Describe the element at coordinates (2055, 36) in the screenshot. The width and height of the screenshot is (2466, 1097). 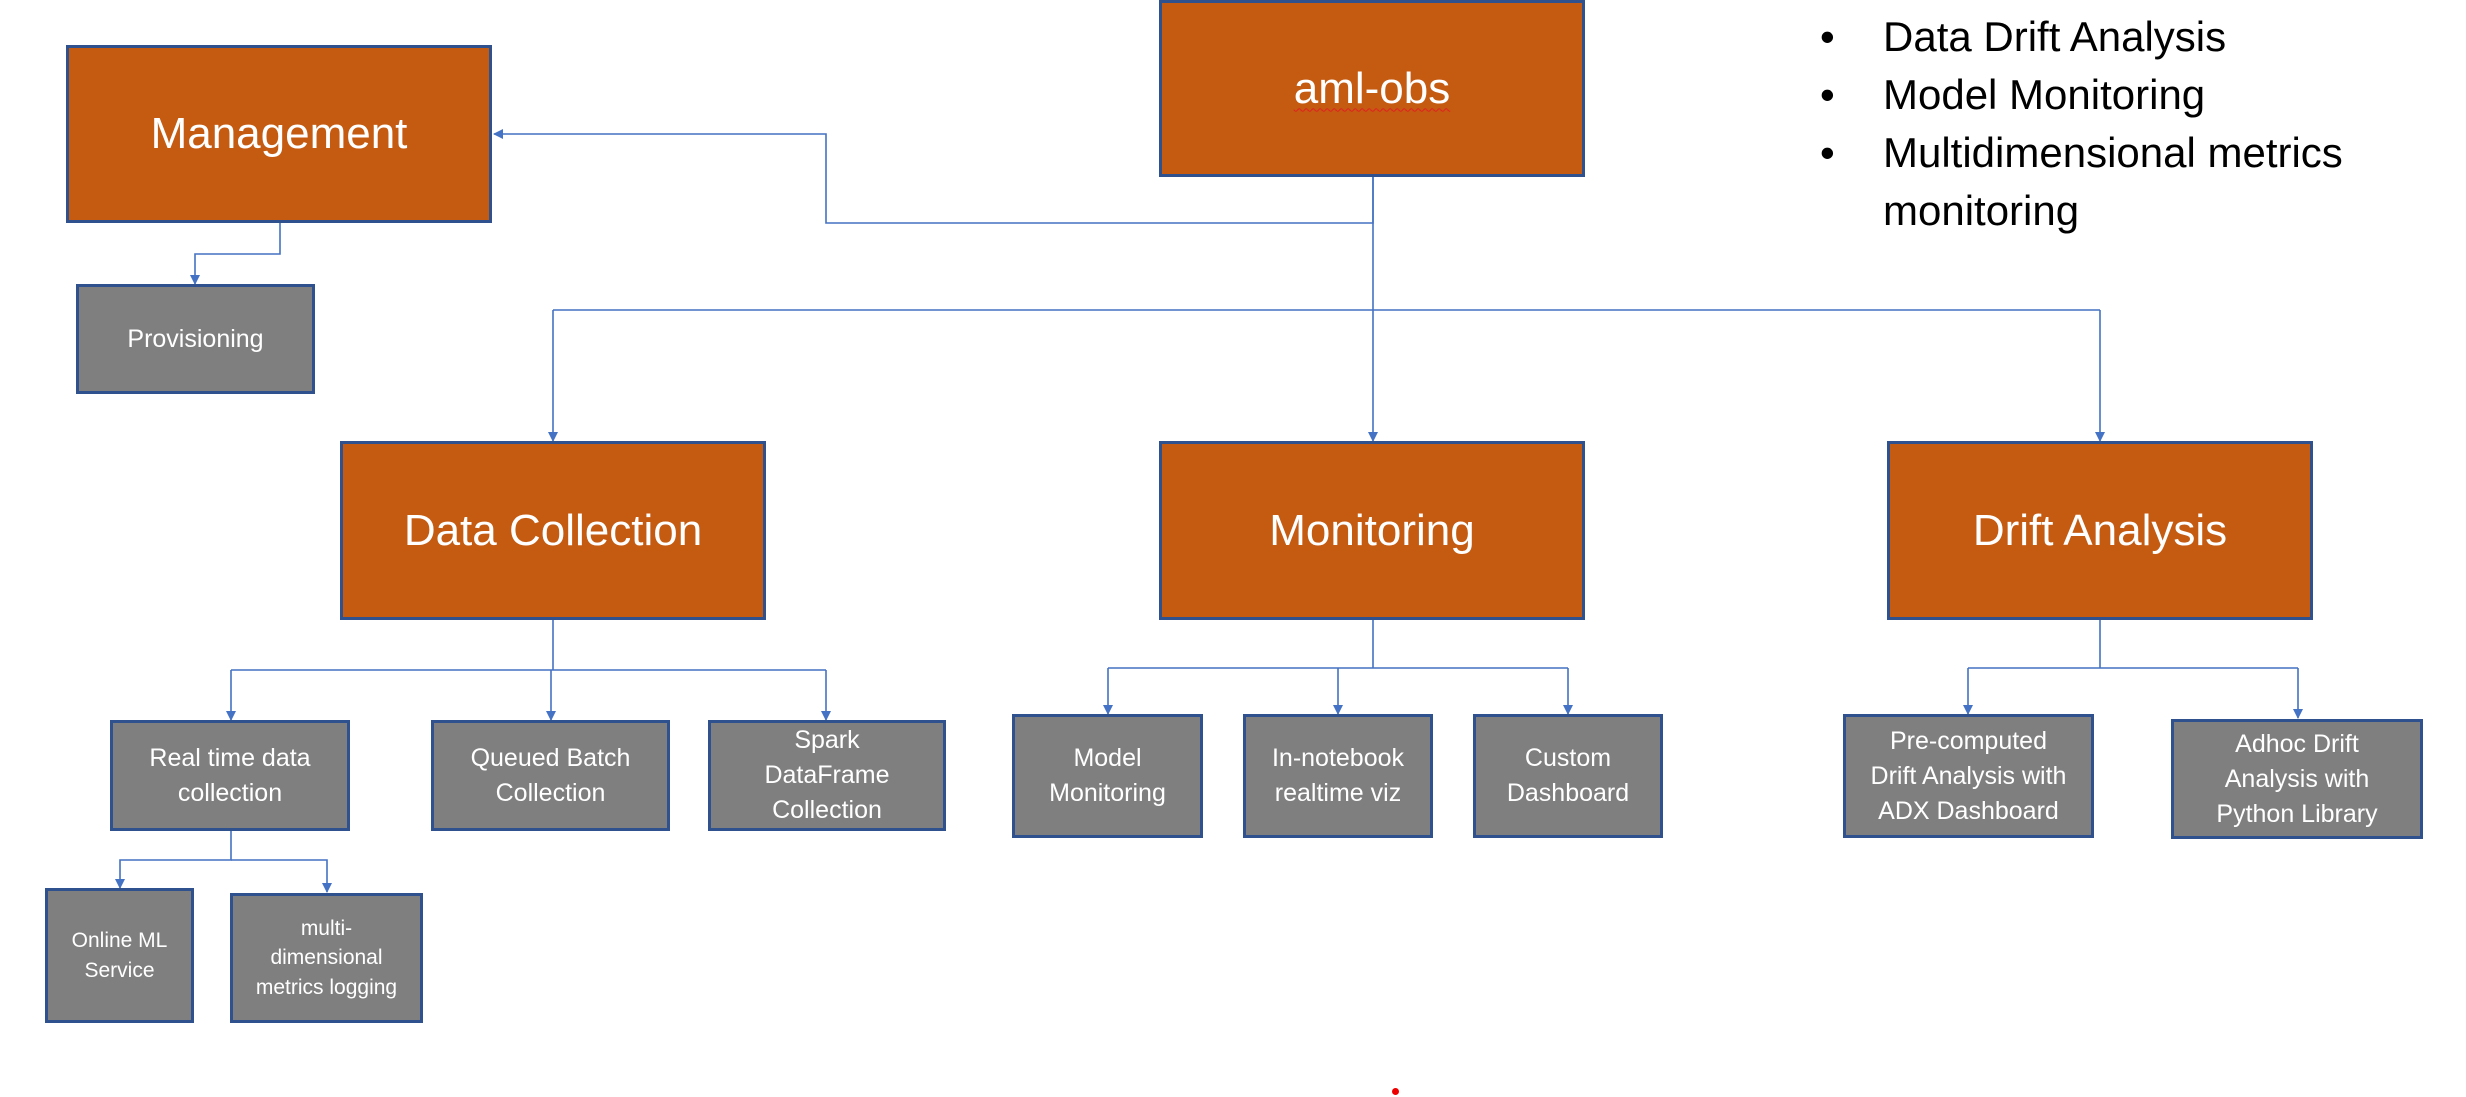
I see `feature-text: Data Drift Analysis` at that location.